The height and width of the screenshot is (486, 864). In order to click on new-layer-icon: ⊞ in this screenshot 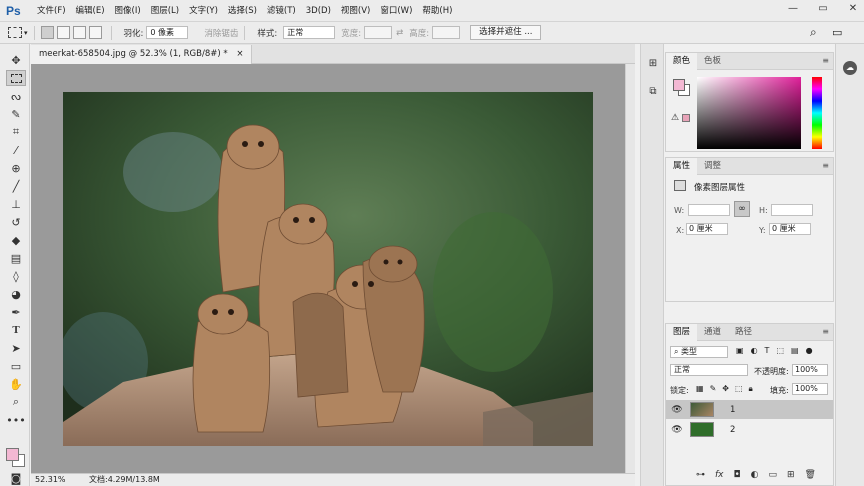, I will do `click(791, 475)`.